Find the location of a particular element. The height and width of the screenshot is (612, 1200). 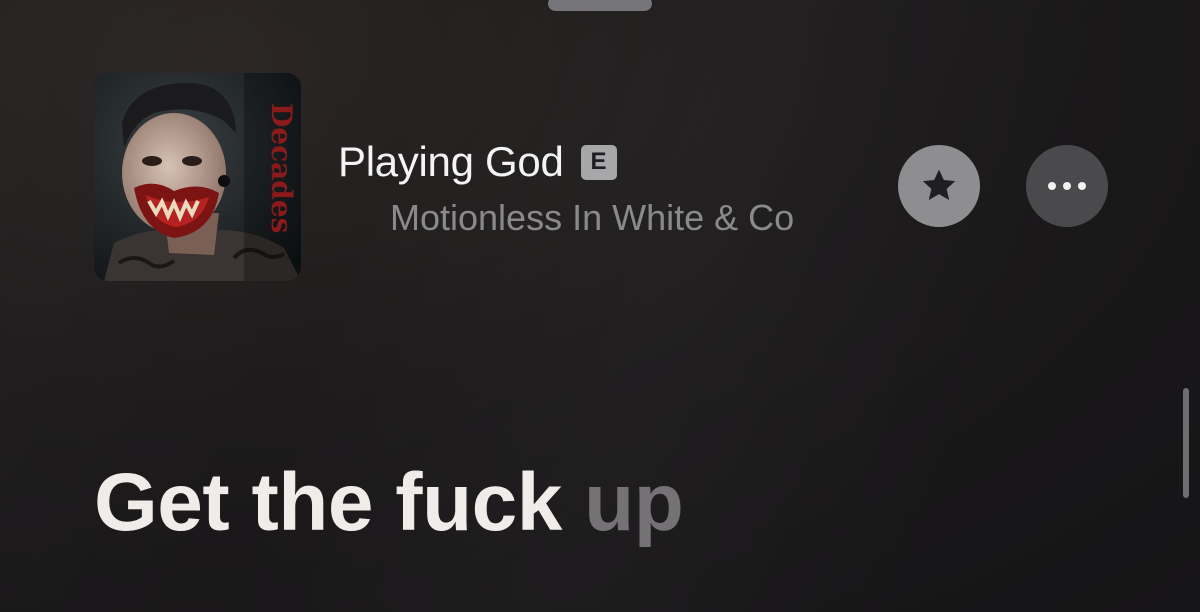

current-lyric-line: Get the fuck up is located at coordinates (389, 503).